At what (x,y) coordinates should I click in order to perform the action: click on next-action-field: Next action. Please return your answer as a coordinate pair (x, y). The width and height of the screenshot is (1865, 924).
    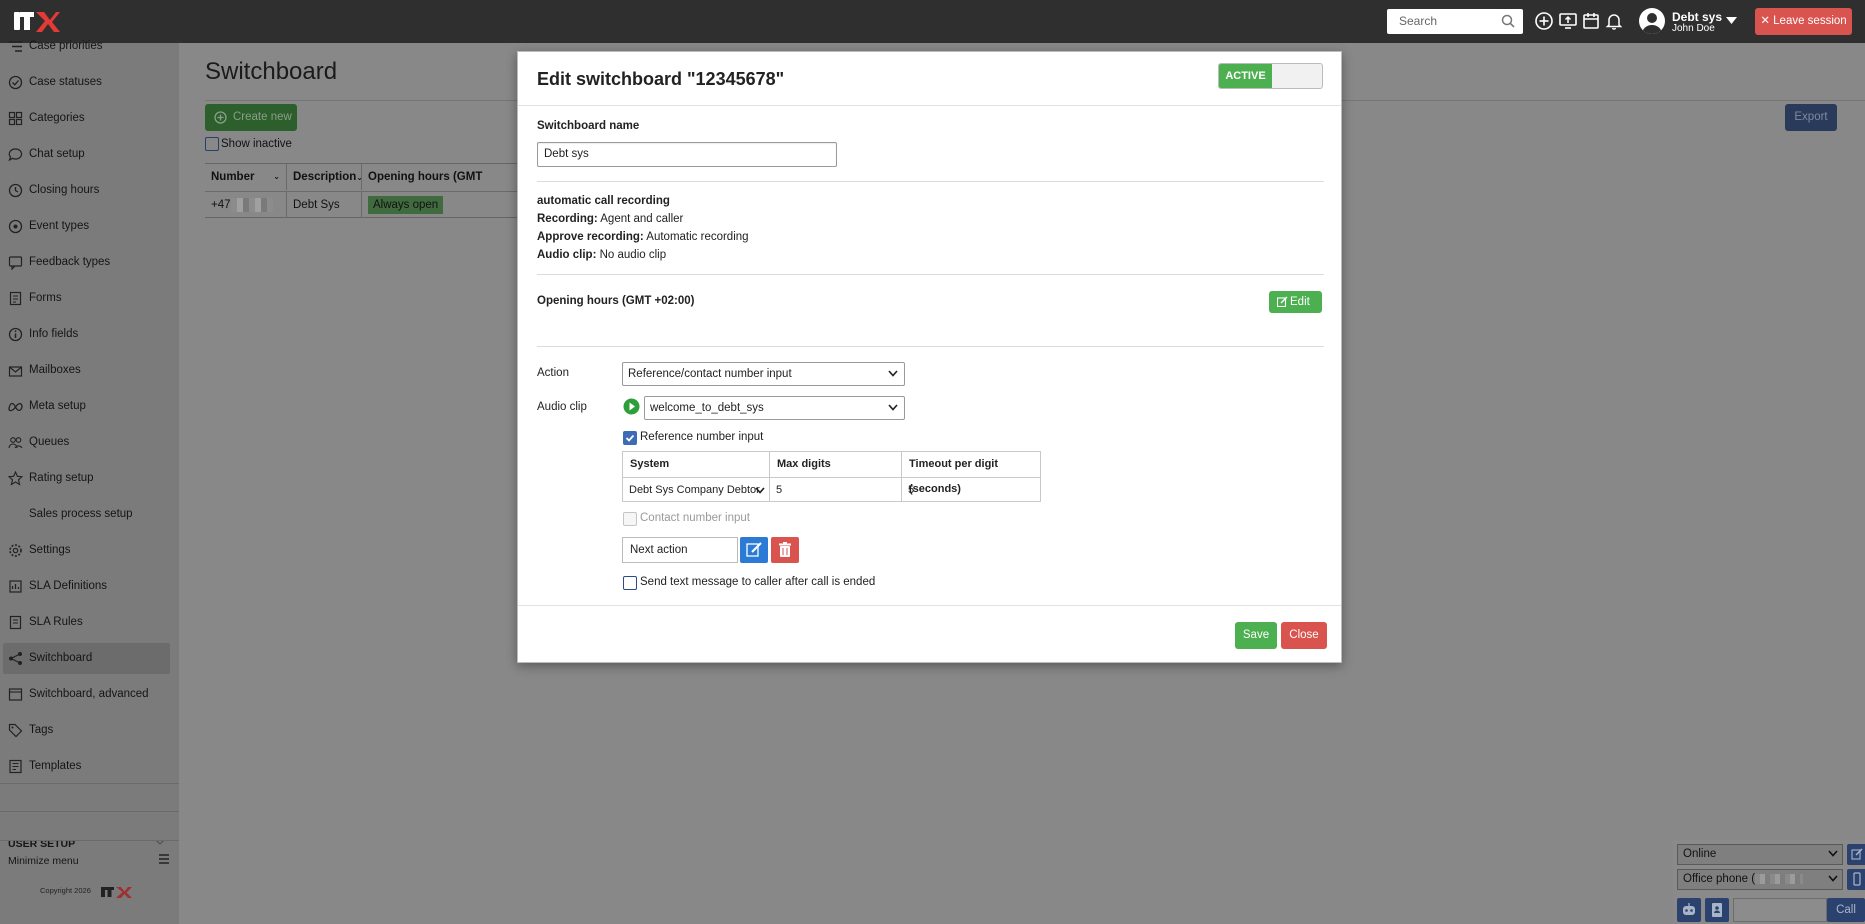
    Looking at the image, I should click on (680, 550).